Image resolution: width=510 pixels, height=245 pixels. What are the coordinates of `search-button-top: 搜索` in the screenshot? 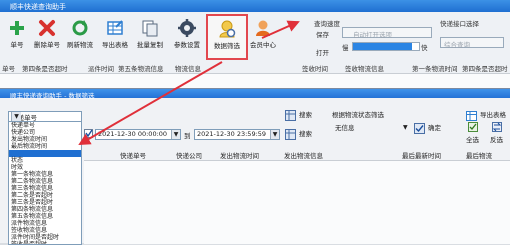 It's located at (298, 115).